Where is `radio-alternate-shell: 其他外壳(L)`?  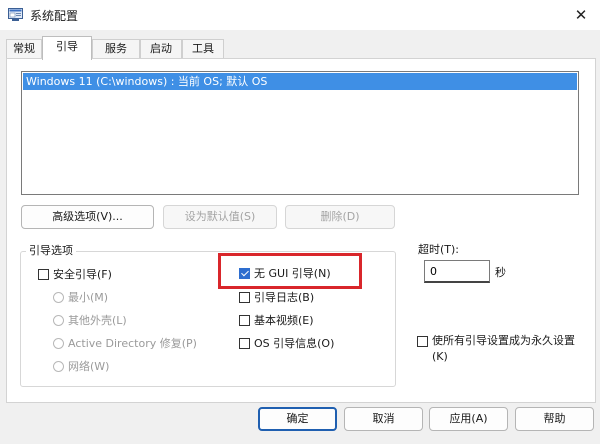
radio-alternate-shell: 其他外壳(L) is located at coordinates (90, 321).